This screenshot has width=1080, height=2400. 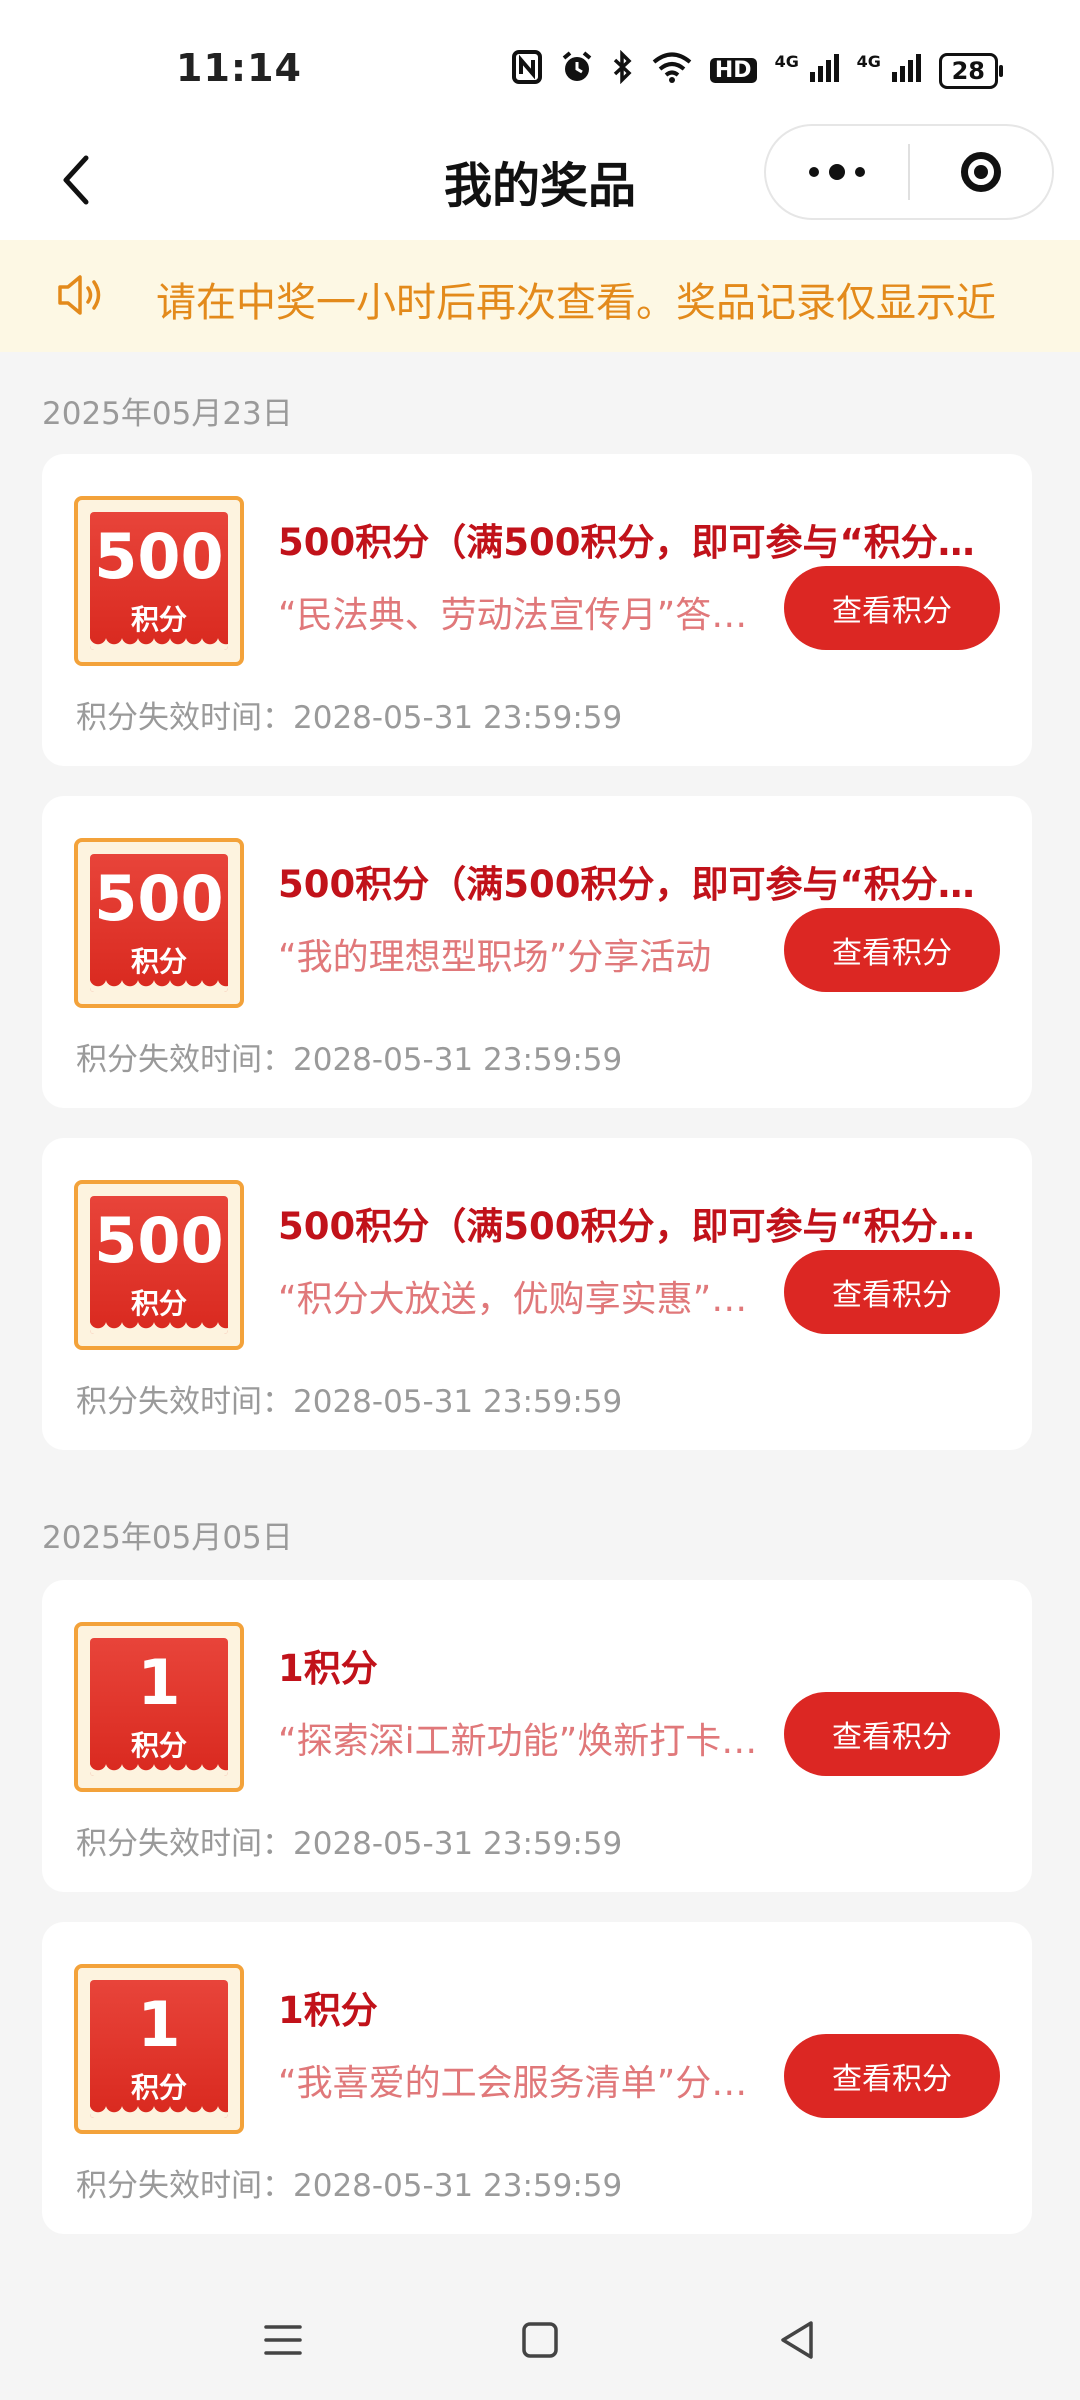 I want to click on nfc-icon, so click(x=526, y=70).